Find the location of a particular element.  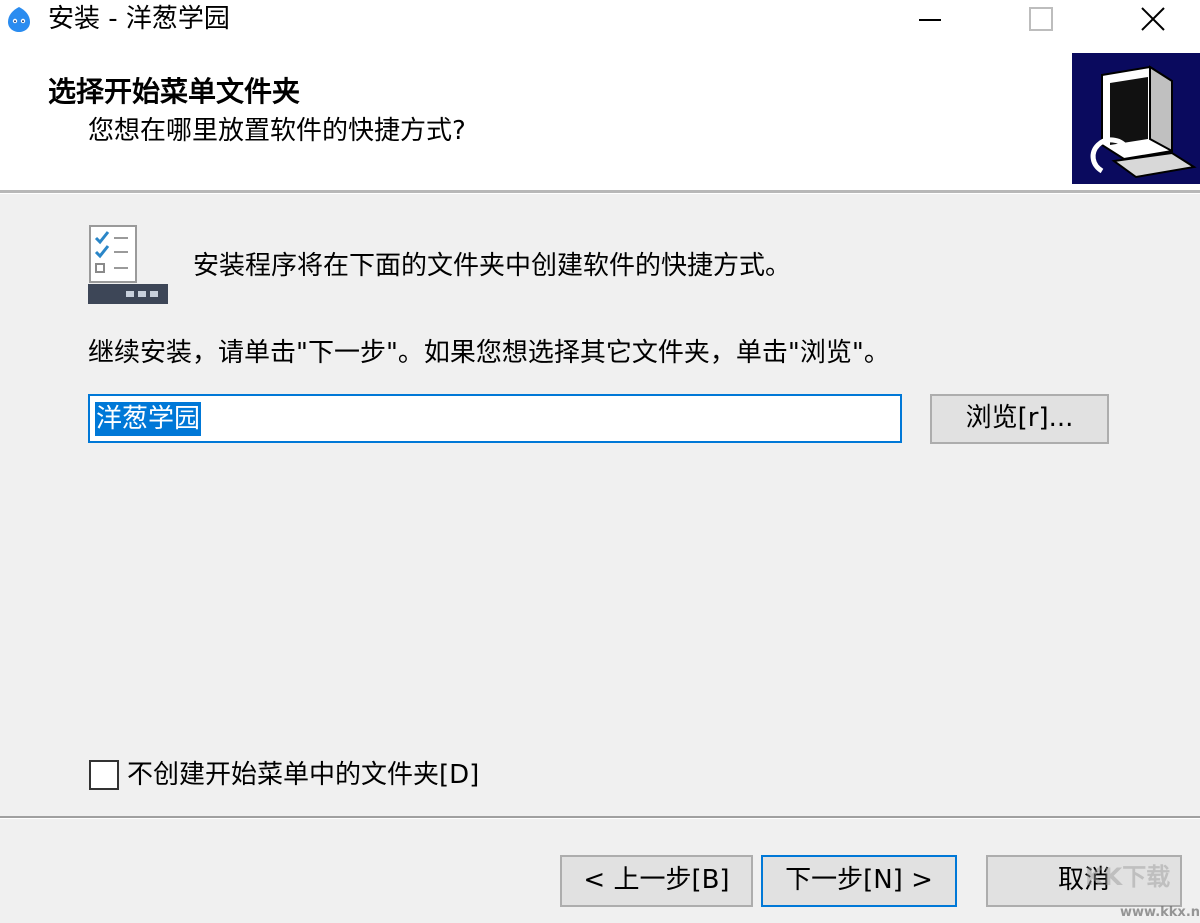

no-folder-label: 不创建开始菜单中的文件夹[D] is located at coordinates (303, 775).